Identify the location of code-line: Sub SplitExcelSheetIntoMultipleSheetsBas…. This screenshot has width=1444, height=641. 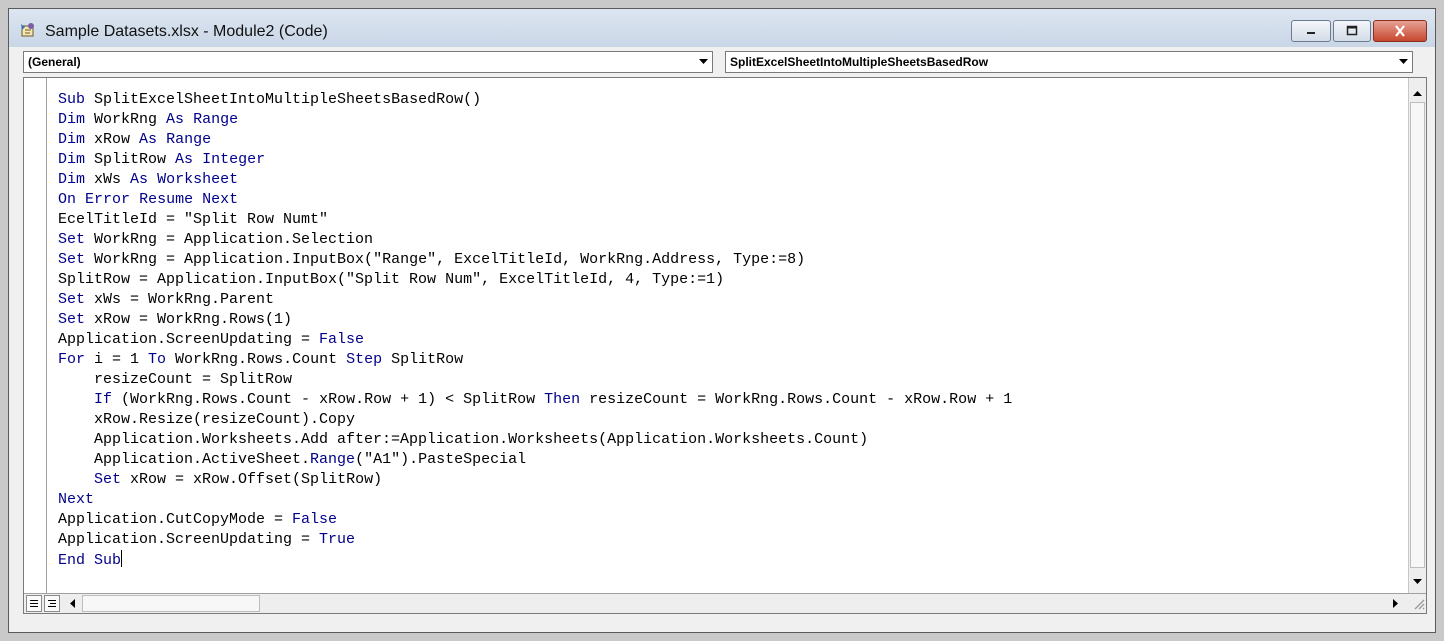
(269, 99).